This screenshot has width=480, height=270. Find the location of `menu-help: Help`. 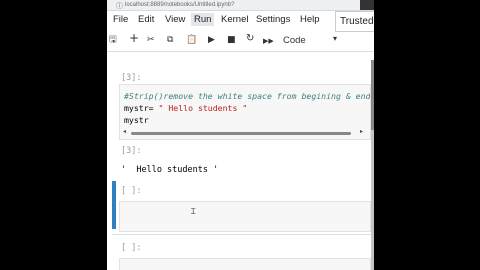

menu-help: Help is located at coordinates (310, 19).